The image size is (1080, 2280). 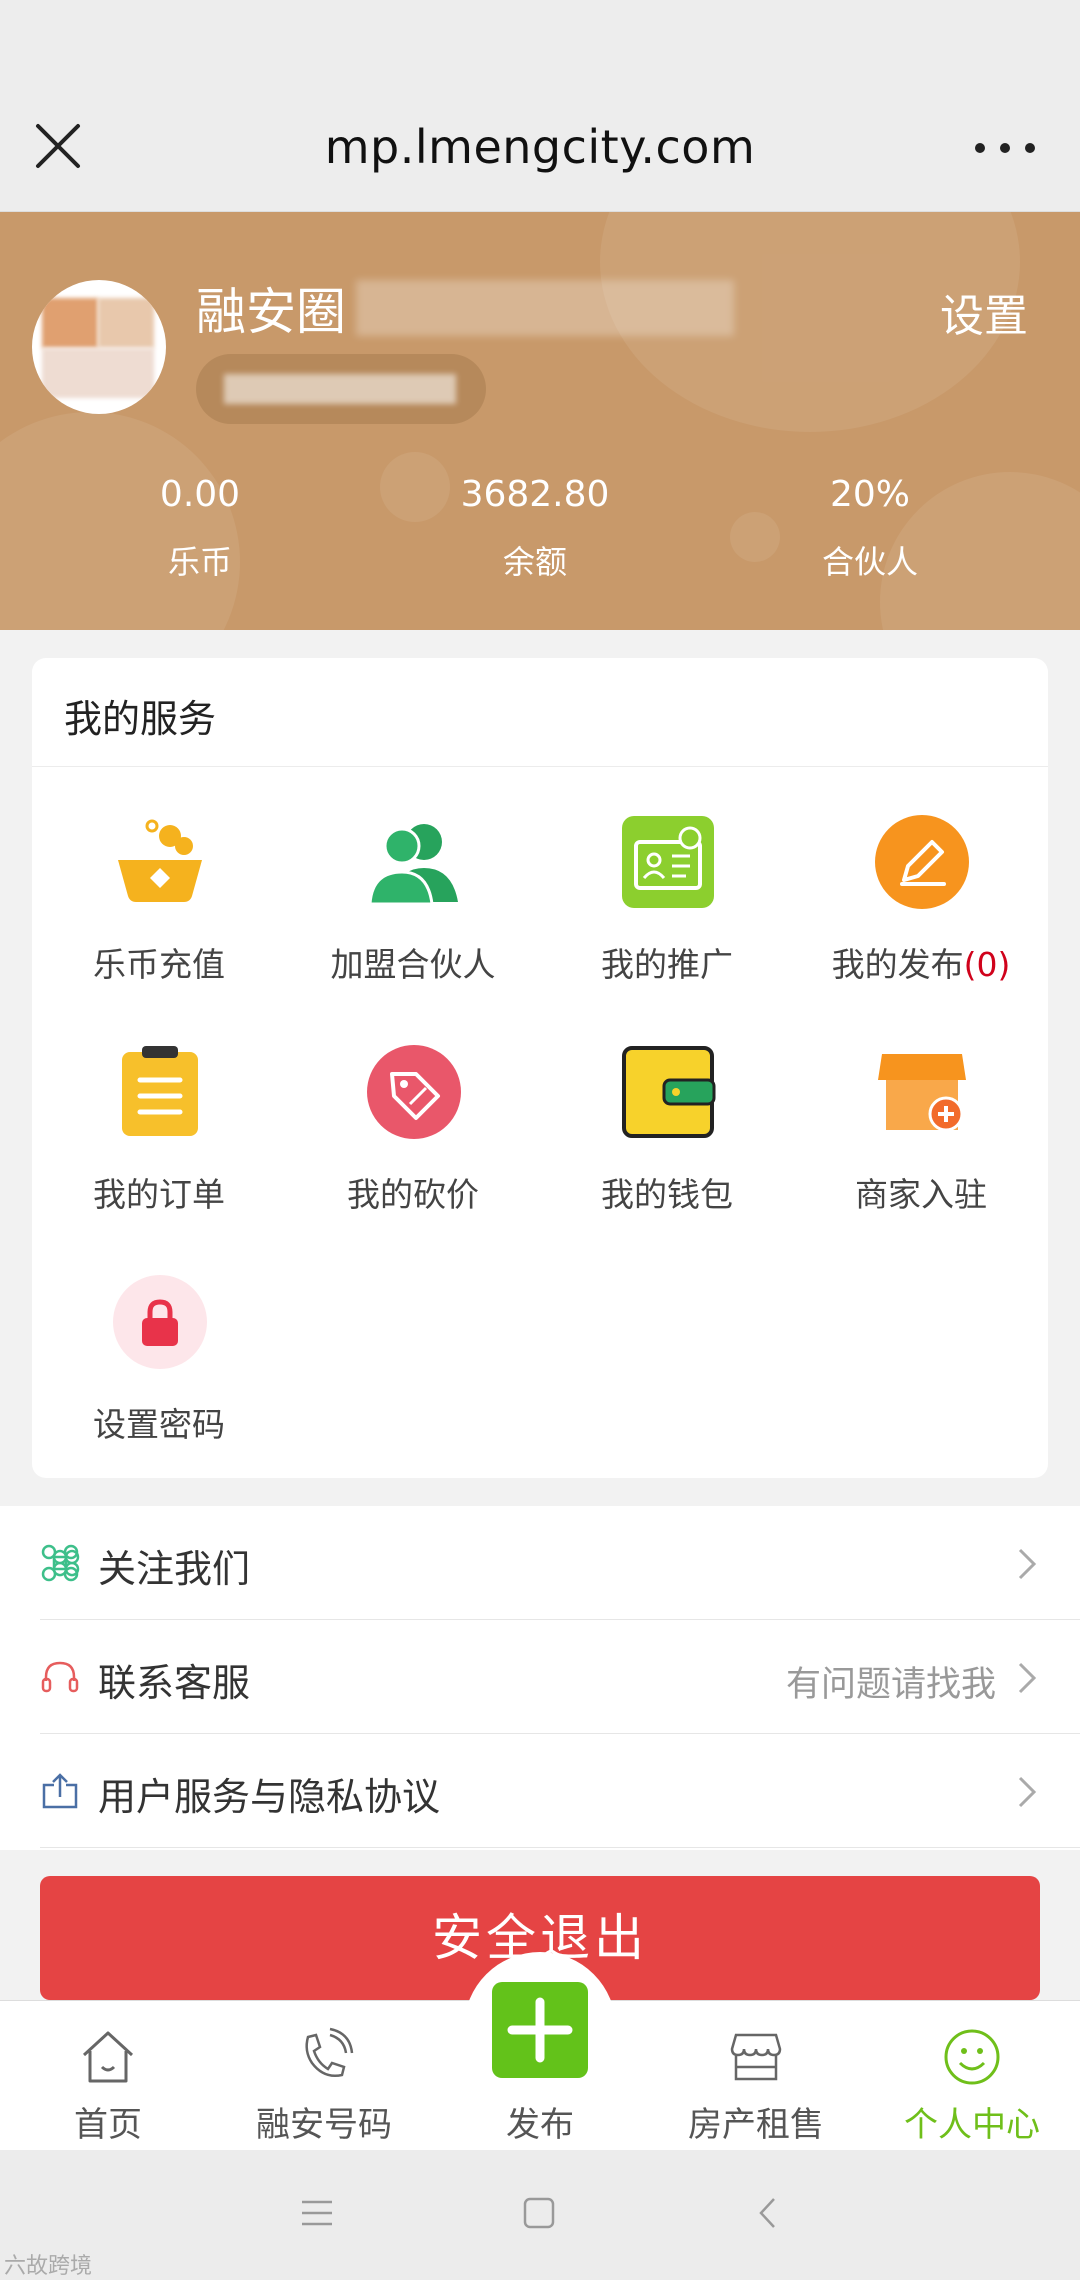 I want to click on home-square-icon, so click(x=539, y=2213).